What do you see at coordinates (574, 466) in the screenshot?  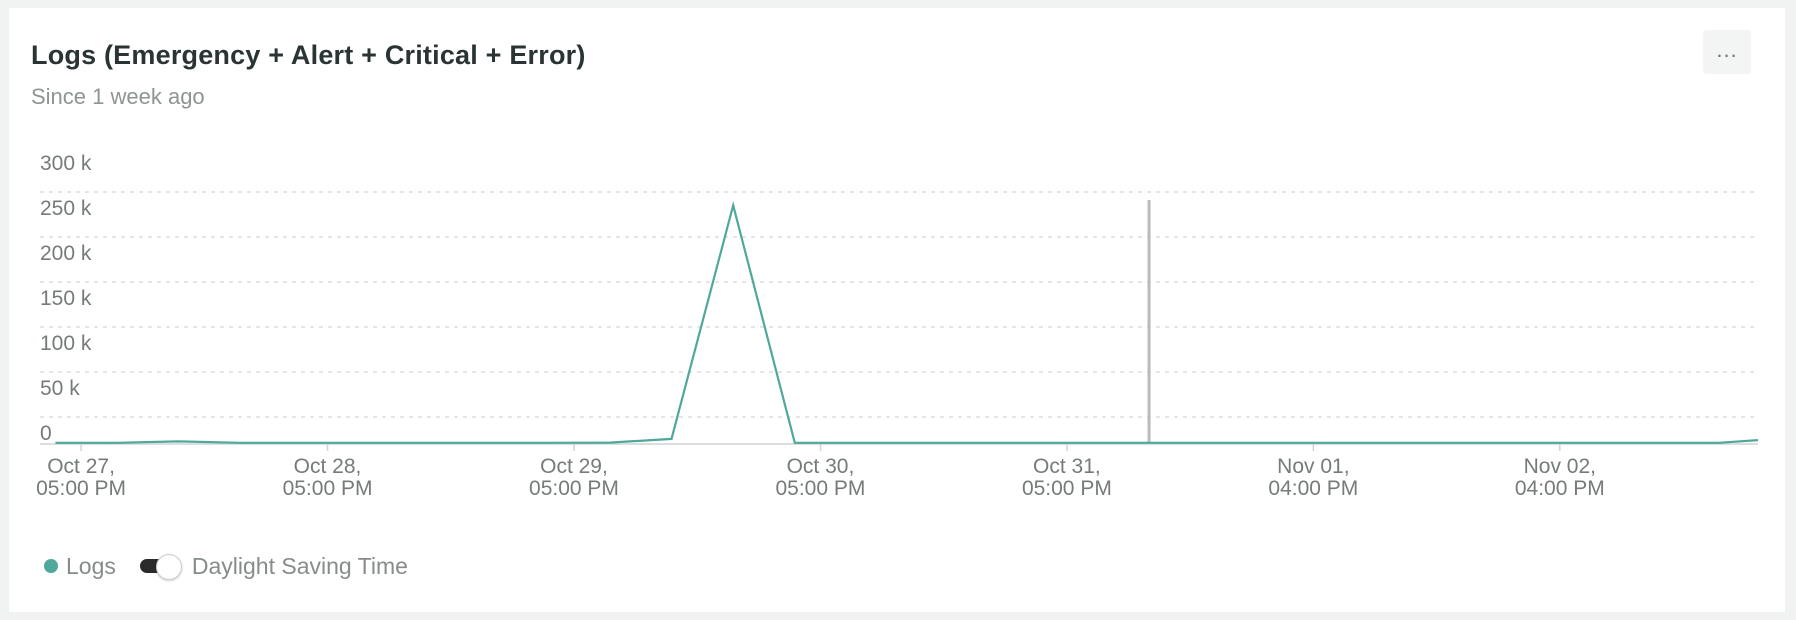 I see `x-tick-label: Oct 29,` at bounding box center [574, 466].